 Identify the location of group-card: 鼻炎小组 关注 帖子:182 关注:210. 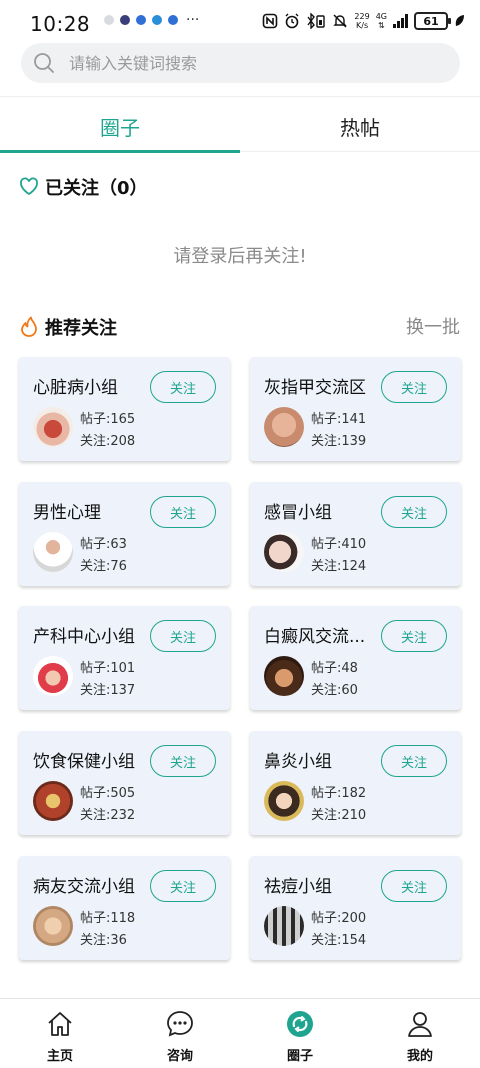
(355, 783).